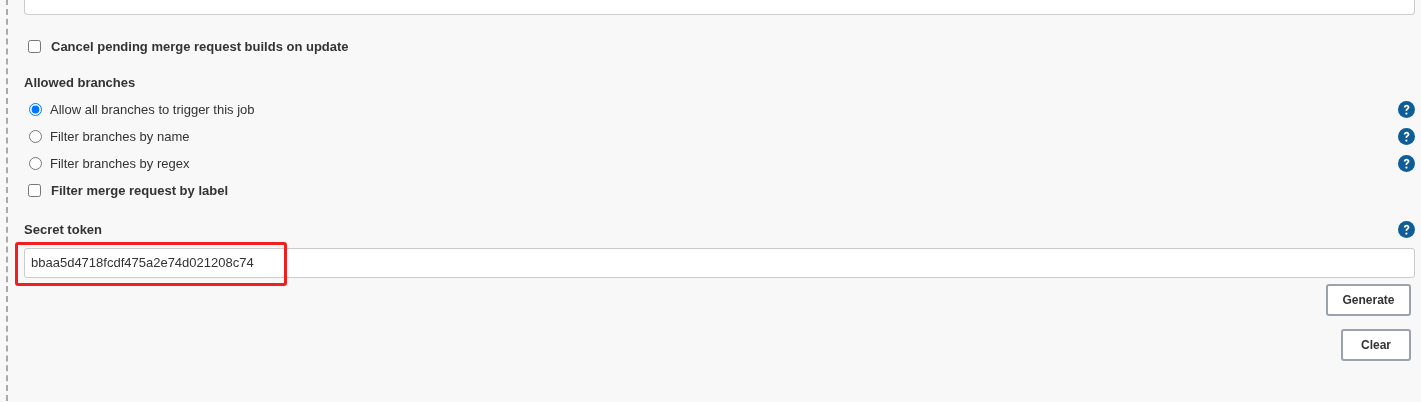 The image size is (1421, 402). Describe the element at coordinates (719, 7) in the screenshot. I see `input-field` at that location.